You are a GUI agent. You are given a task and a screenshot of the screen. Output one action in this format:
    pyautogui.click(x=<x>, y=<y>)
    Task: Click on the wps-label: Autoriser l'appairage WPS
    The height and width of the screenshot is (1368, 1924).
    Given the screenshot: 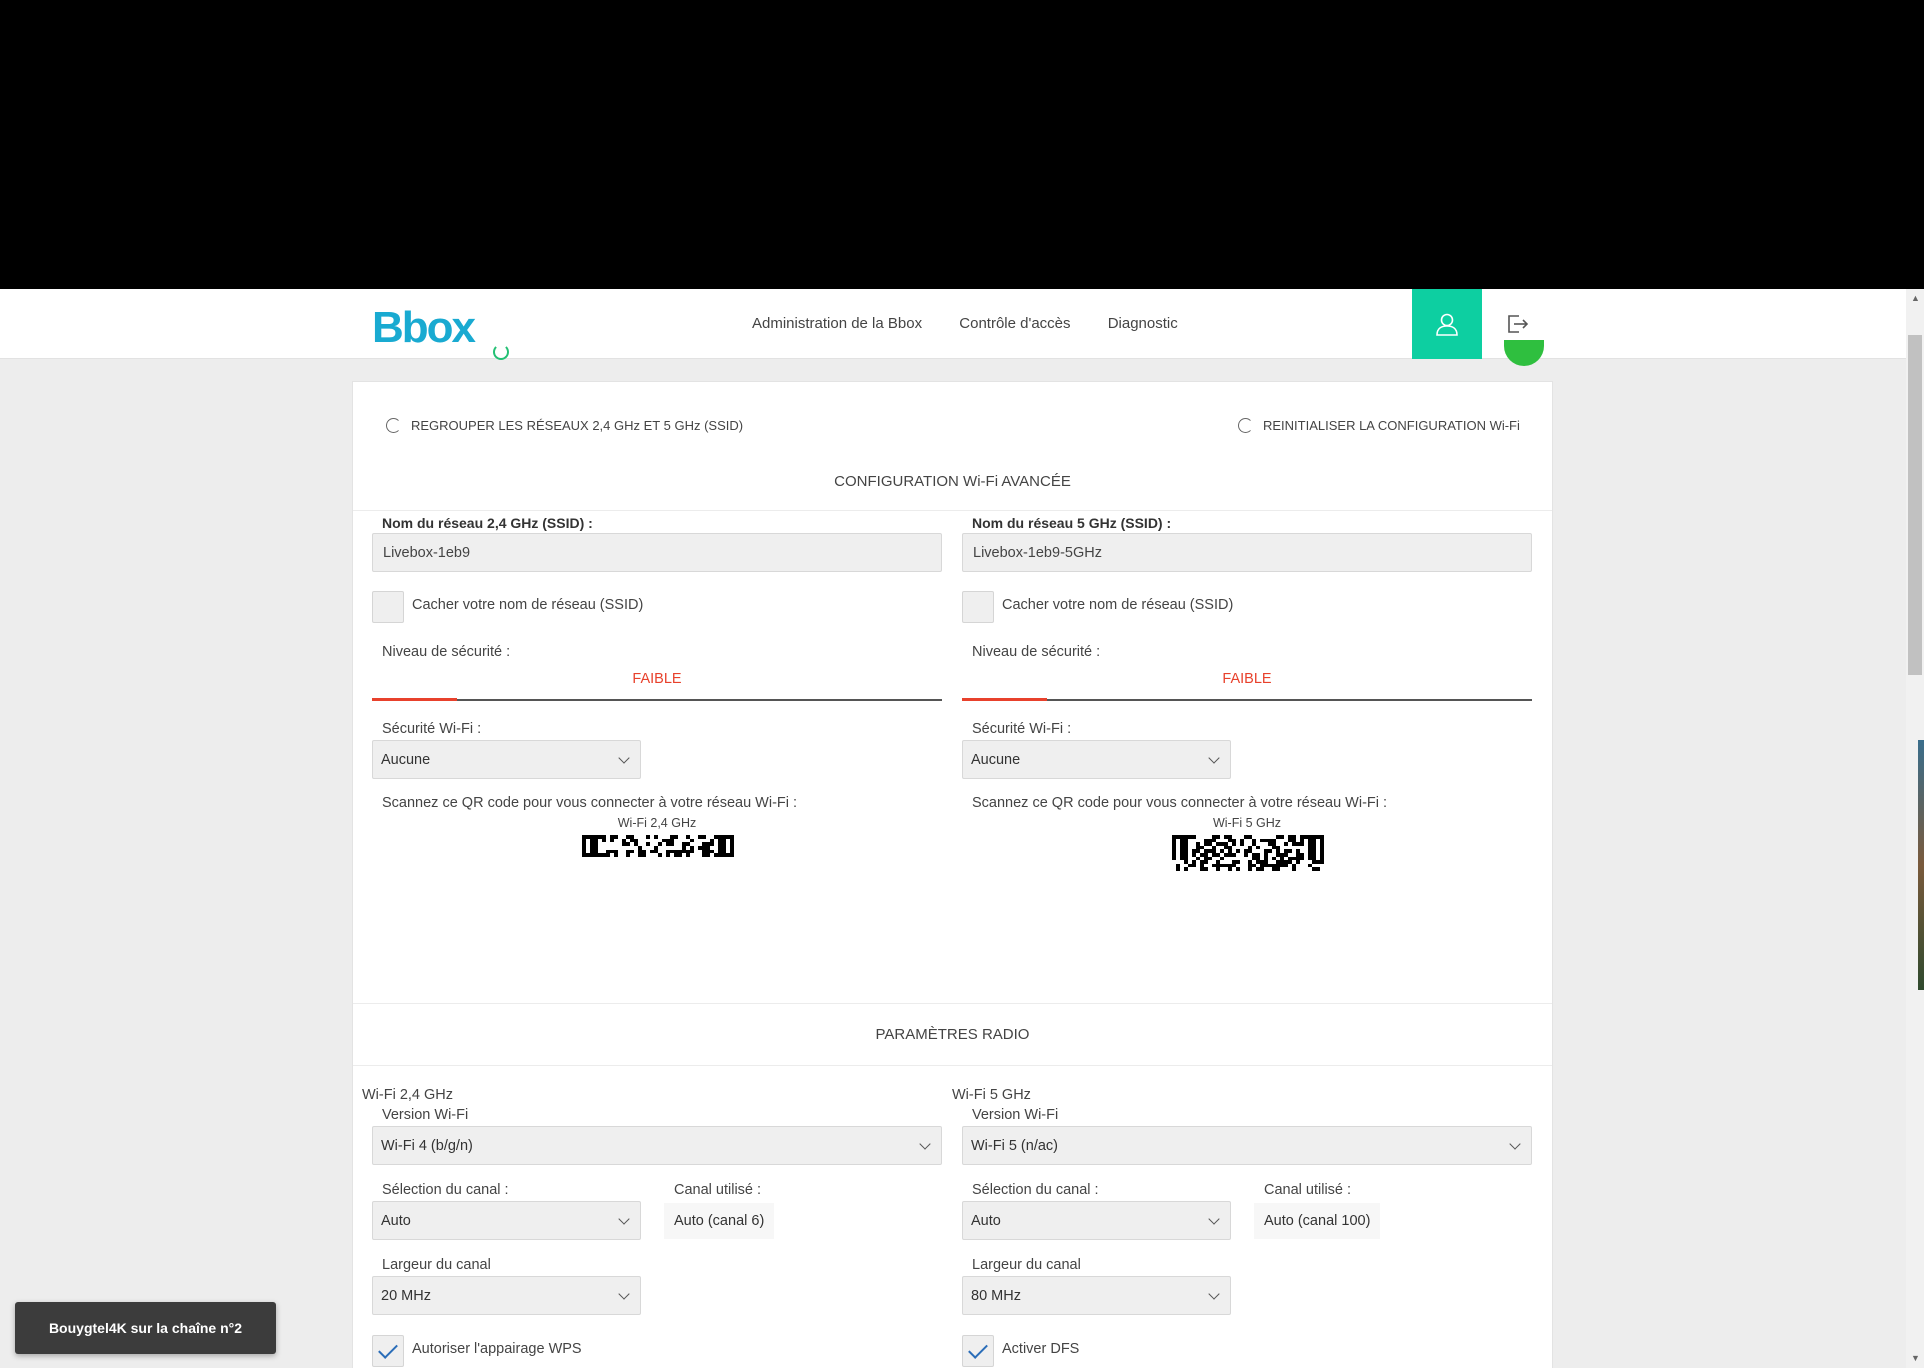 What is the action you would take?
    pyautogui.click(x=497, y=1349)
    